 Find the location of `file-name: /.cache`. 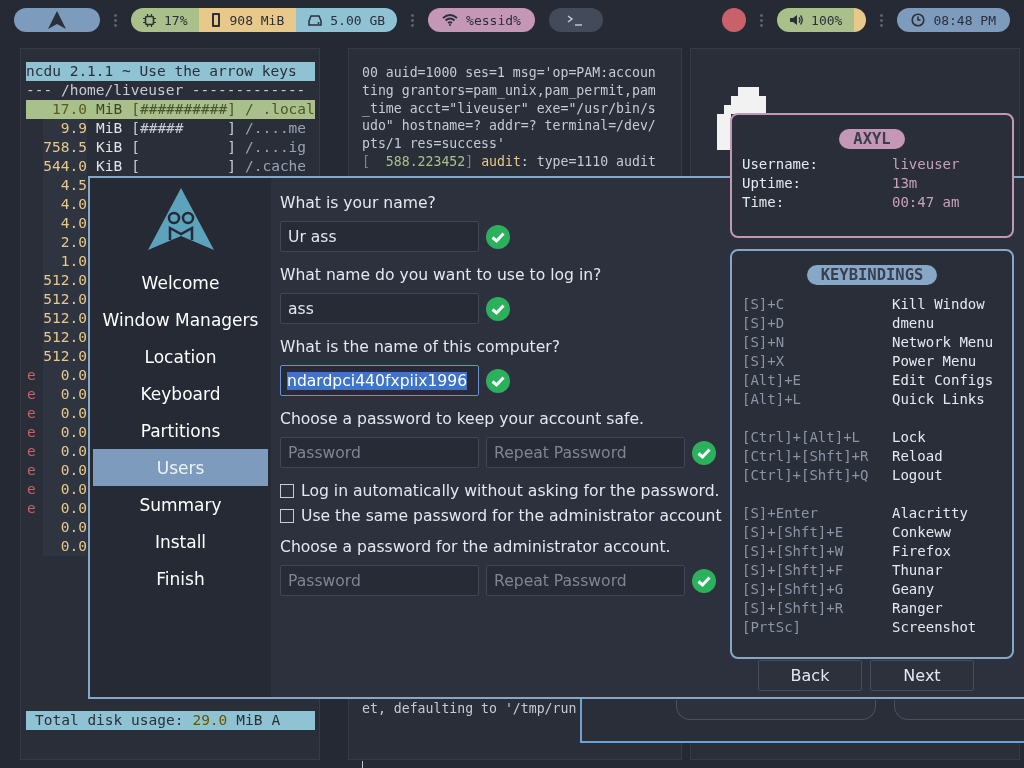

file-name: /.cache is located at coordinates (275, 166).